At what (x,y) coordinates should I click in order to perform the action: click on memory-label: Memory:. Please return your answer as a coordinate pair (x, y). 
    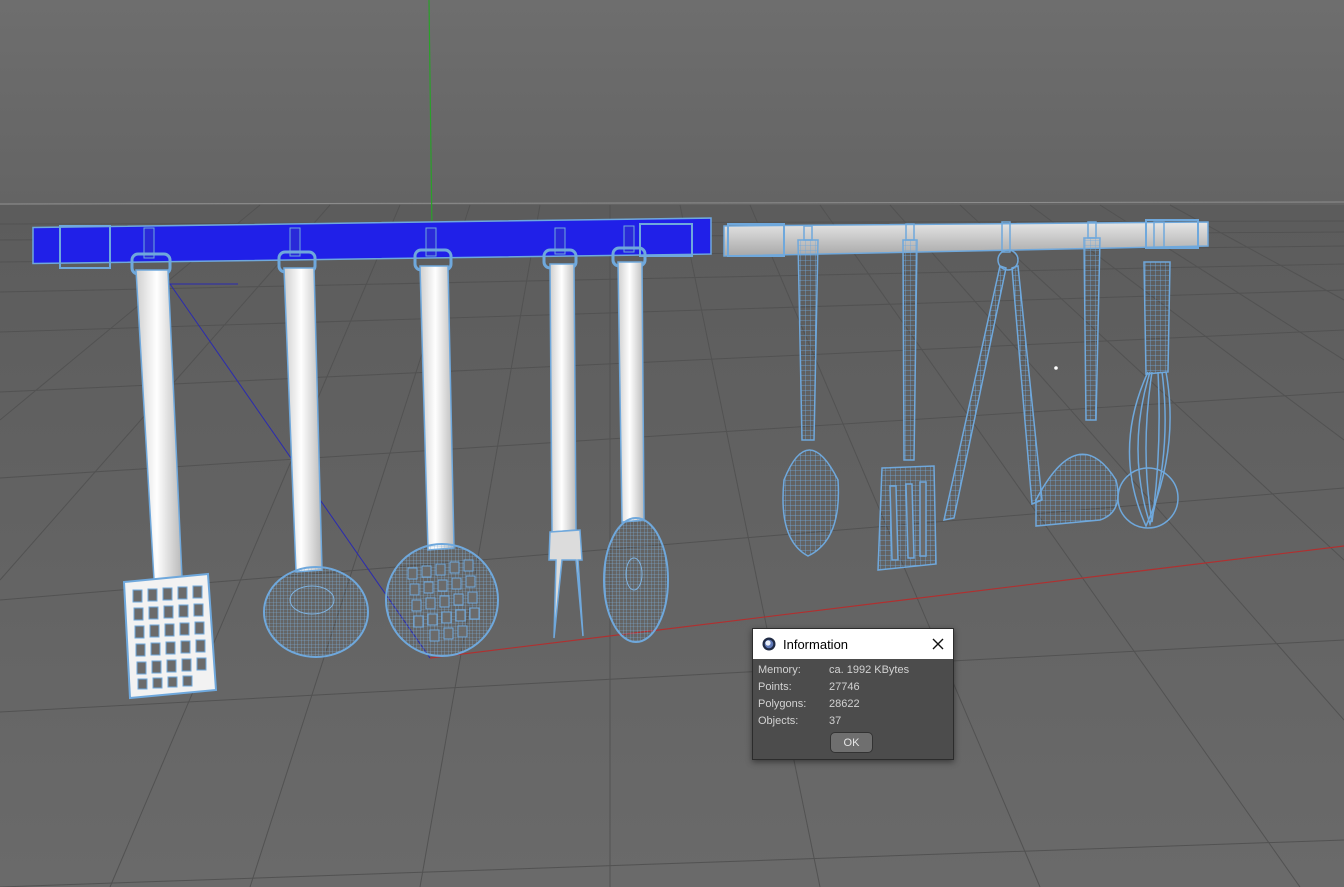
    Looking at the image, I should click on (779, 670).